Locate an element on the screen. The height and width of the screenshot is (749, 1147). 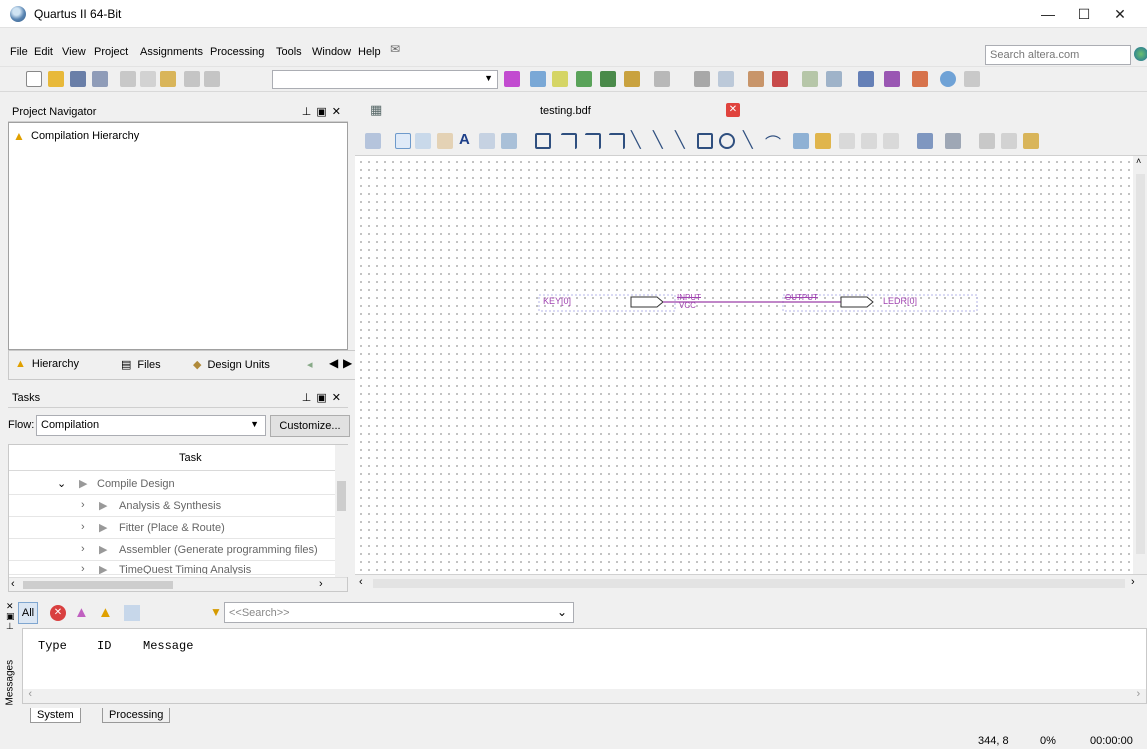
block-tool-icon is located at coordinates (543, 141).